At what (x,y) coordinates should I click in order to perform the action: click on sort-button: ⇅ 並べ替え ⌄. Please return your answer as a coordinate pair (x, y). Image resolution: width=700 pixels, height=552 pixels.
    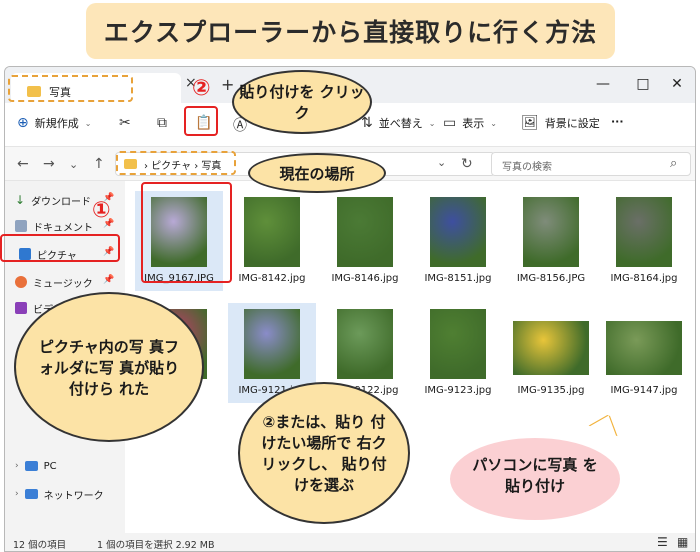
    Looking at the image, I should click on (398, 123).